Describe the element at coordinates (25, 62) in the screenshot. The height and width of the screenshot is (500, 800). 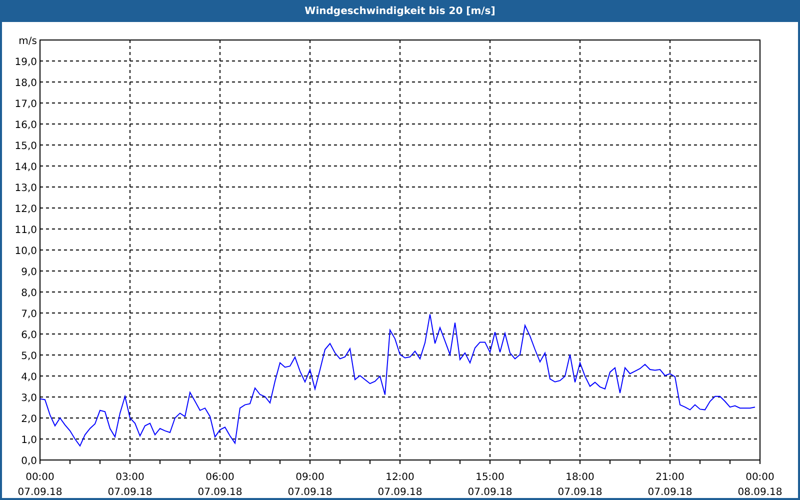
I see `y-tick-label: 19,0` at that location.